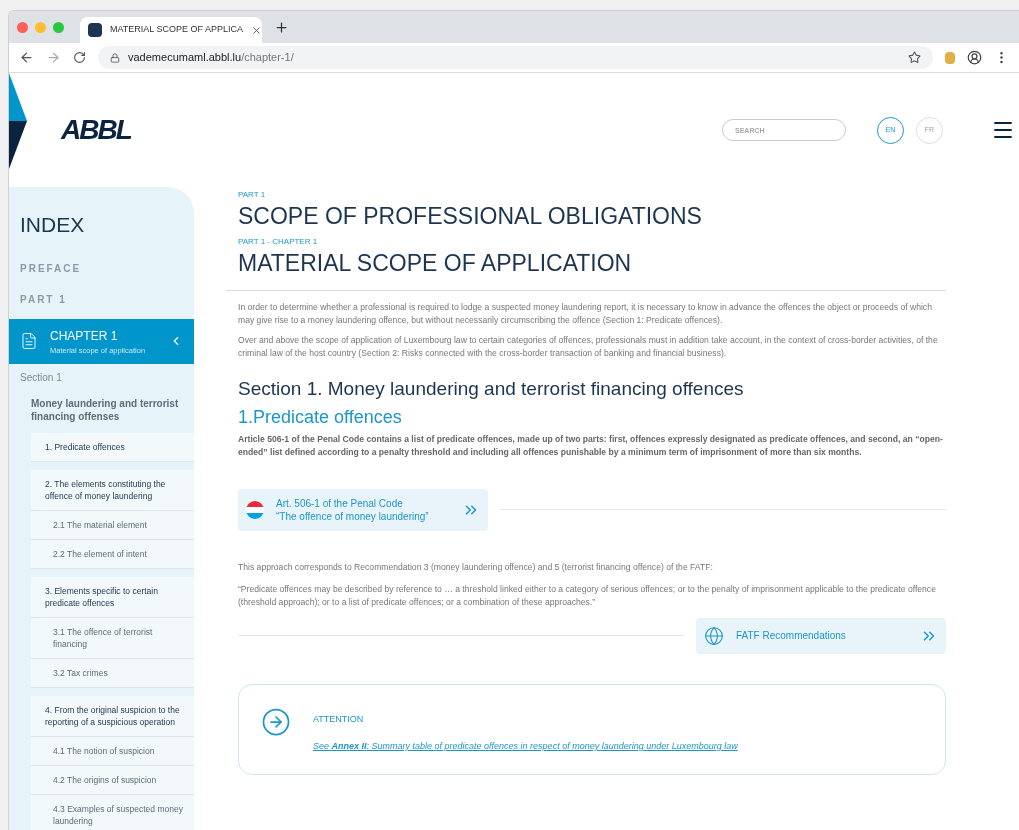 Image resolution: width=1019 pixels, height=830 pixels. I want to click on link-text: FATF Recommendations, so click(791, 635).